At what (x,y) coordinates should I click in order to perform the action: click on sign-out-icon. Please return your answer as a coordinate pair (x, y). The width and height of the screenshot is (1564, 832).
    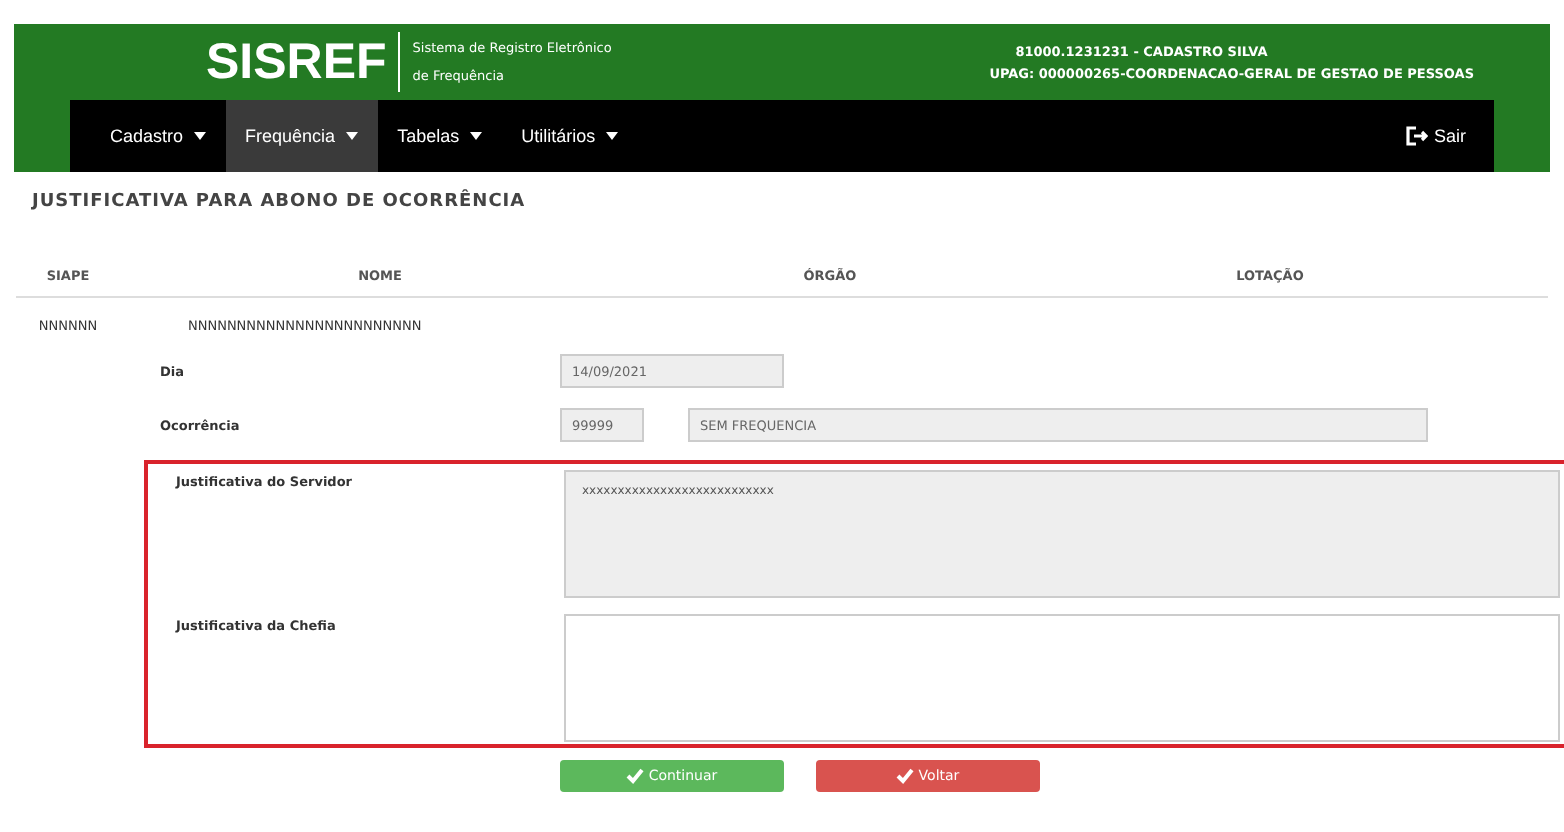
    Looking at the image, I should click on (1416, 136).